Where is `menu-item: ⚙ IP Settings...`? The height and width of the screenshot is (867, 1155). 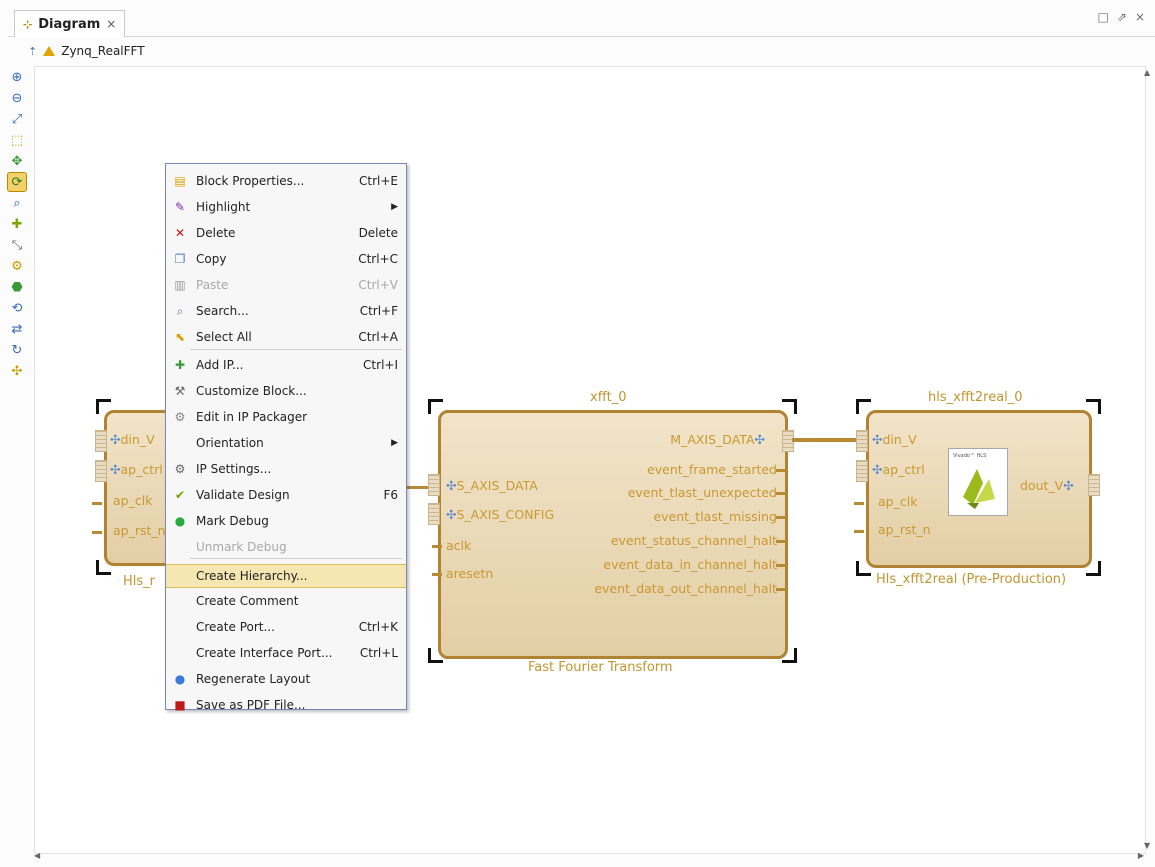
menu-item: ⚙ IP Settings... is located at coordinates (286, 469).